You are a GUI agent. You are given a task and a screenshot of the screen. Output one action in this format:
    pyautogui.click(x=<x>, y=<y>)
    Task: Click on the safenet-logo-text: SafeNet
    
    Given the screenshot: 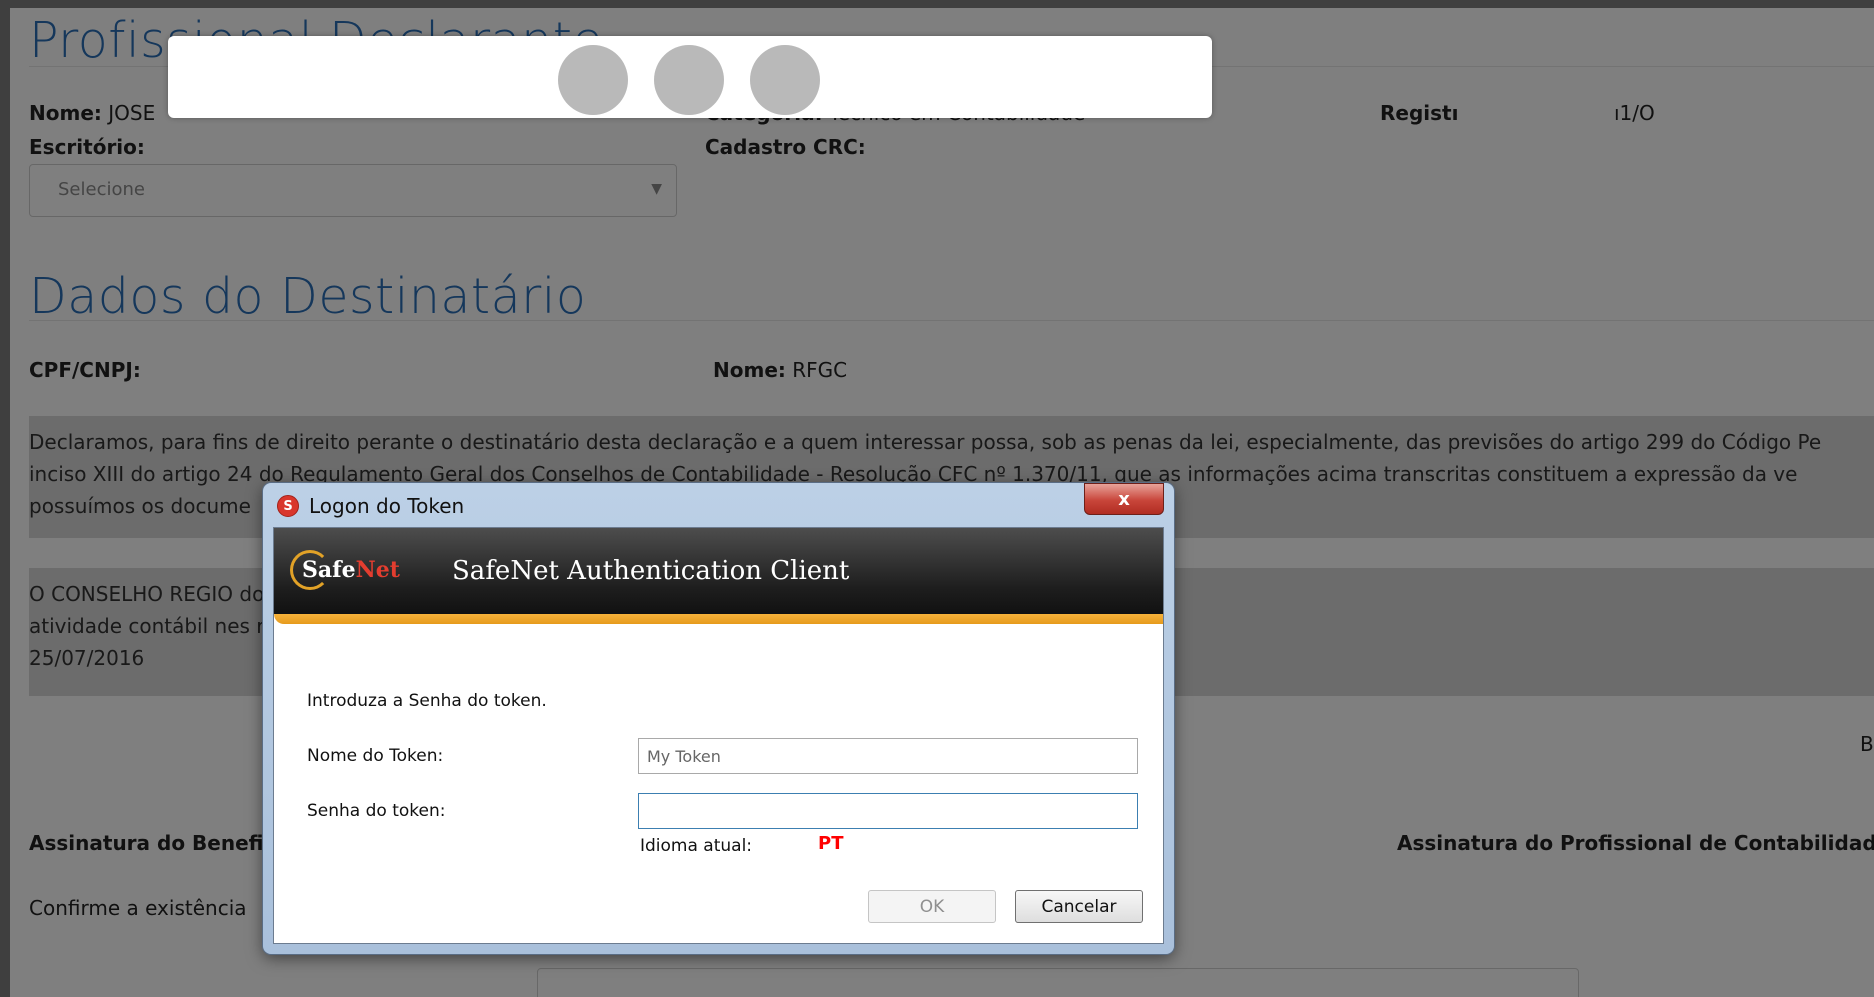 What is the action you would take?
    pyautogui.click(x=351, y=570)
    